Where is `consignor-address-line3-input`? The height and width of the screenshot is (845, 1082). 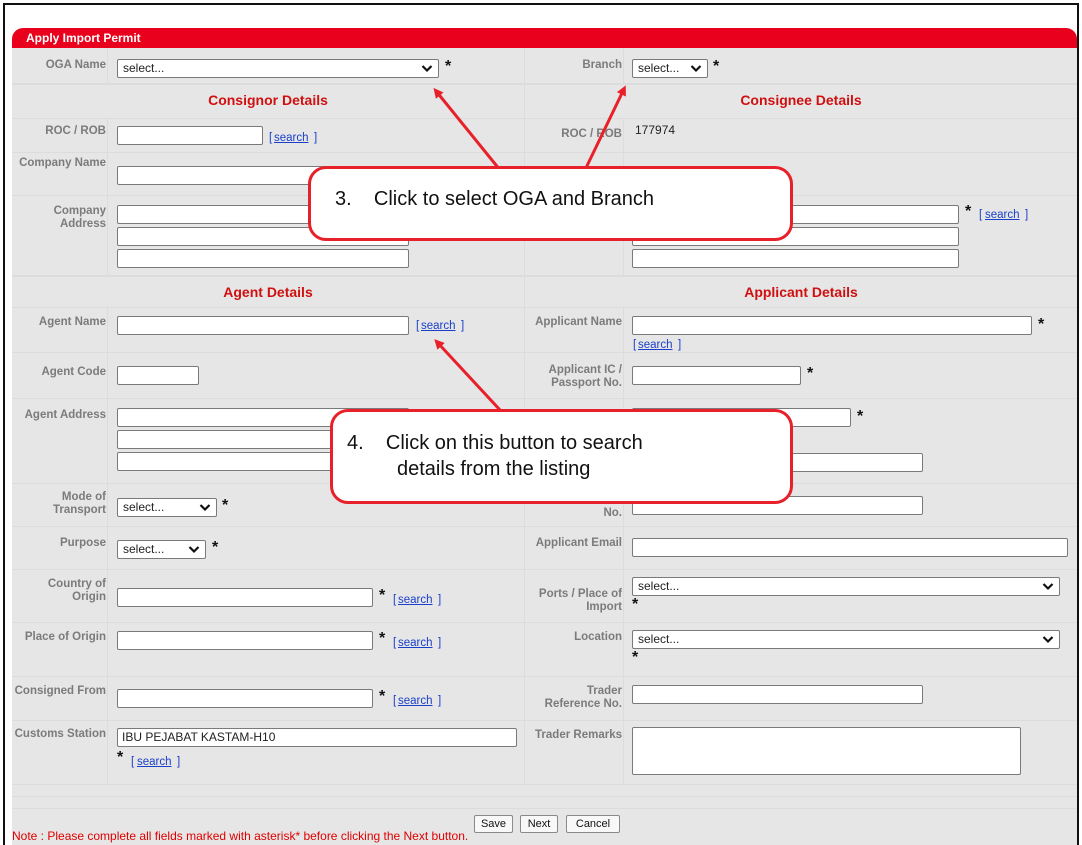
consignor-address-line3-input is located at coordinates (263, 258).